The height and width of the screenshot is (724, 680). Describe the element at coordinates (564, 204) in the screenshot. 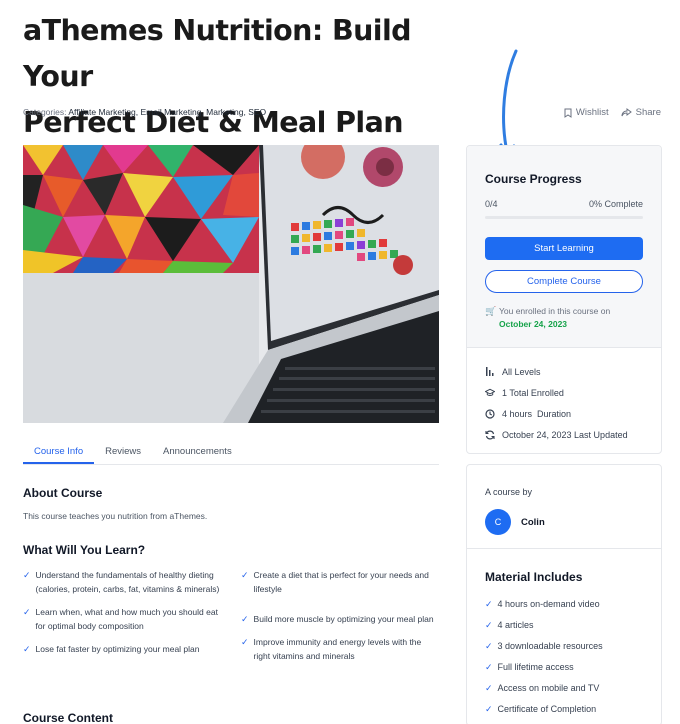

I see `progress-row: 0/4 0% Complete` at that location.